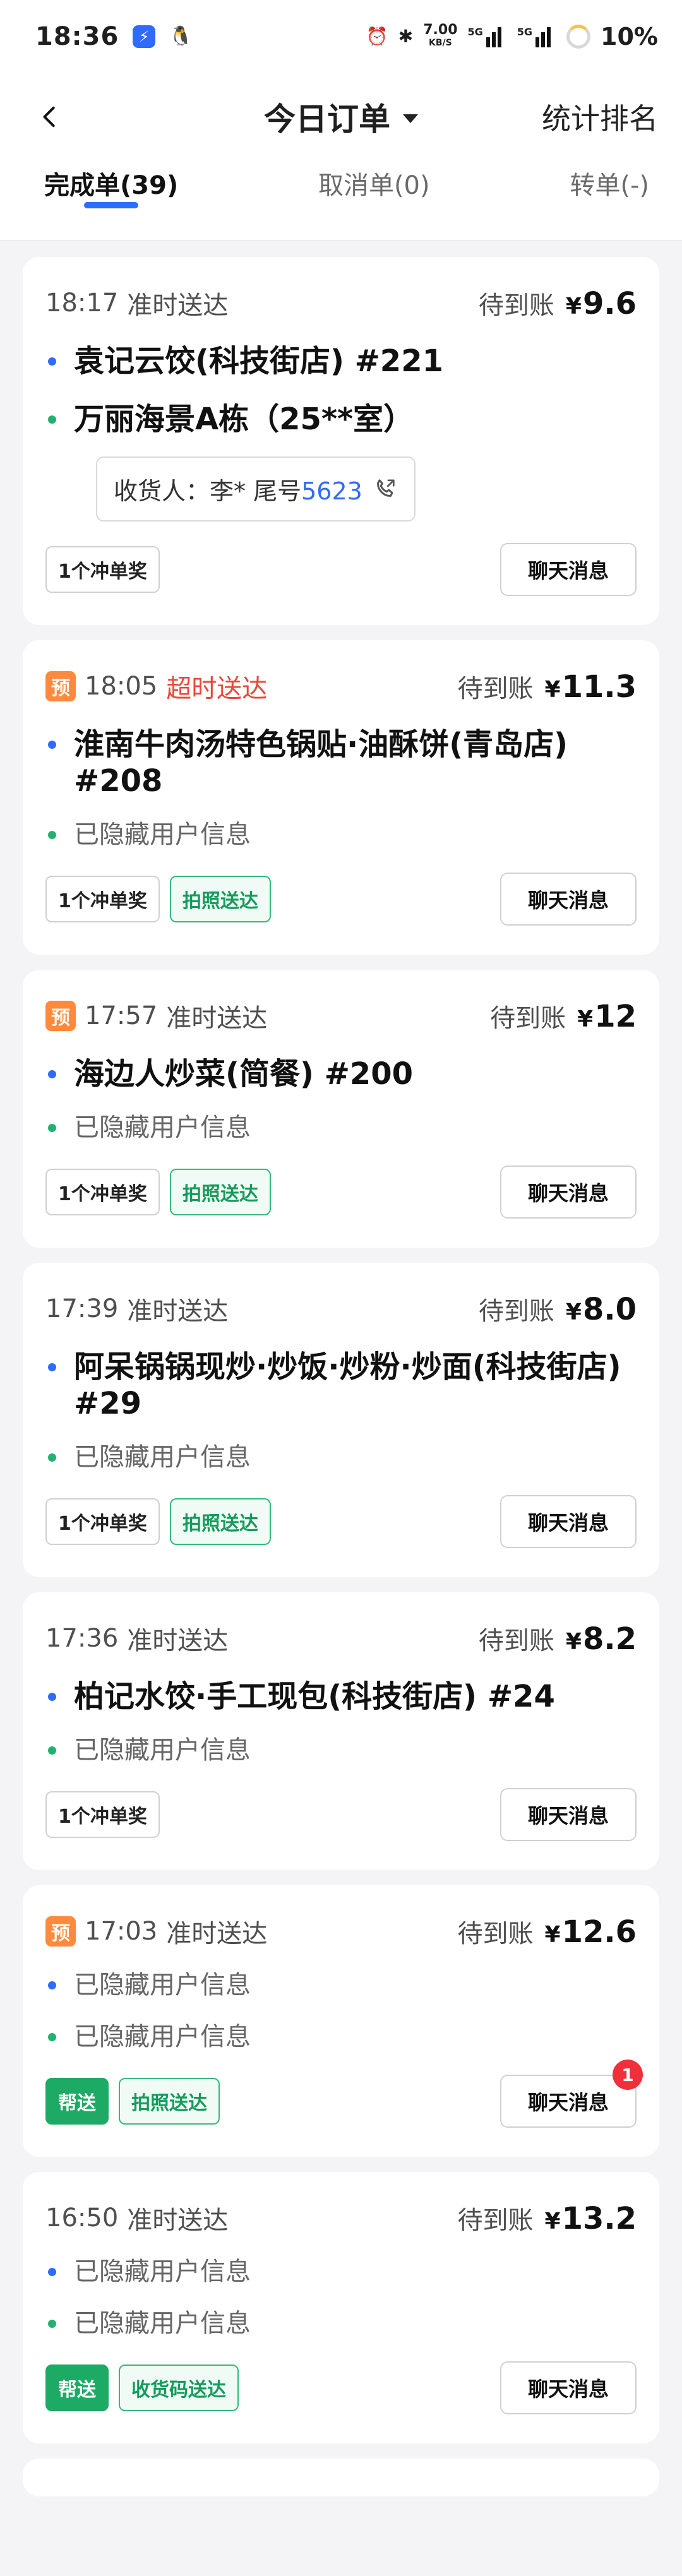 The image size is (682, 2576). I want to click on tab-cancelled: 取消单(0), so click(374, 182).